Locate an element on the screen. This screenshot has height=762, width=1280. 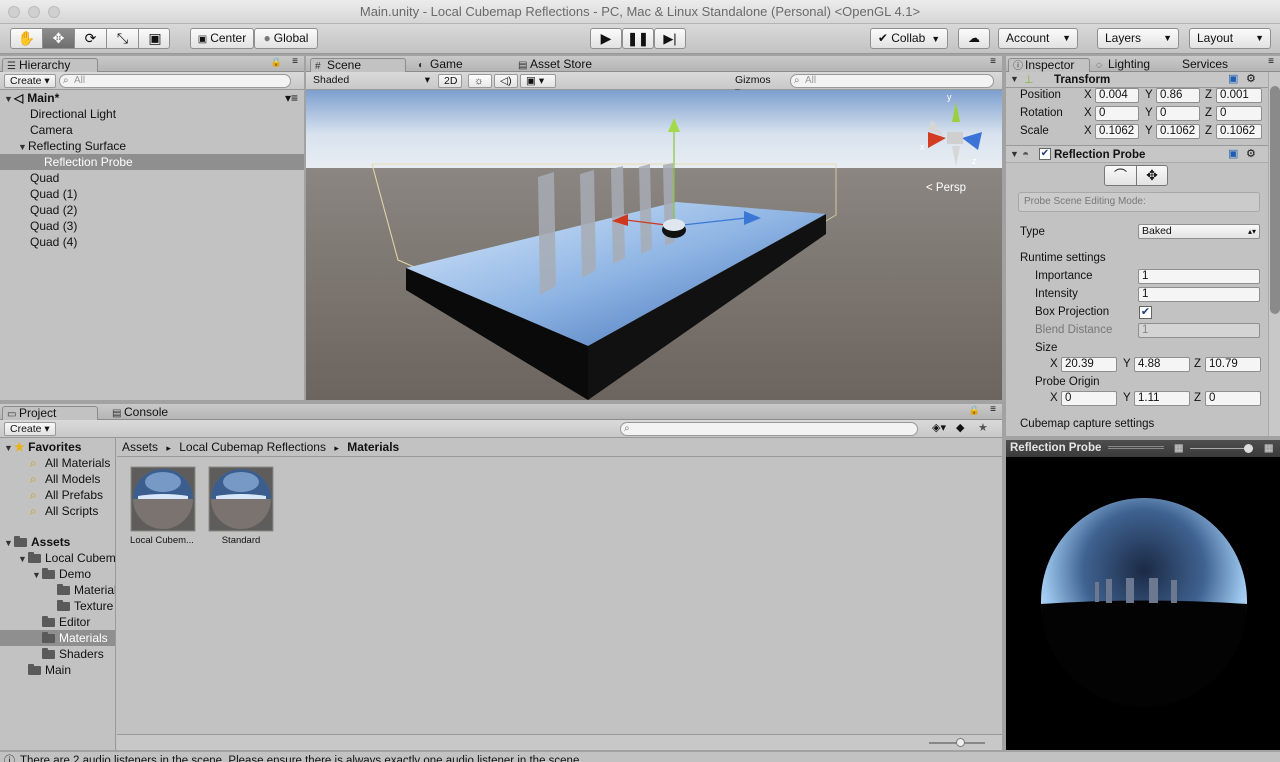
breadcrumb-item: Assets is located at coordinates (140, 447).